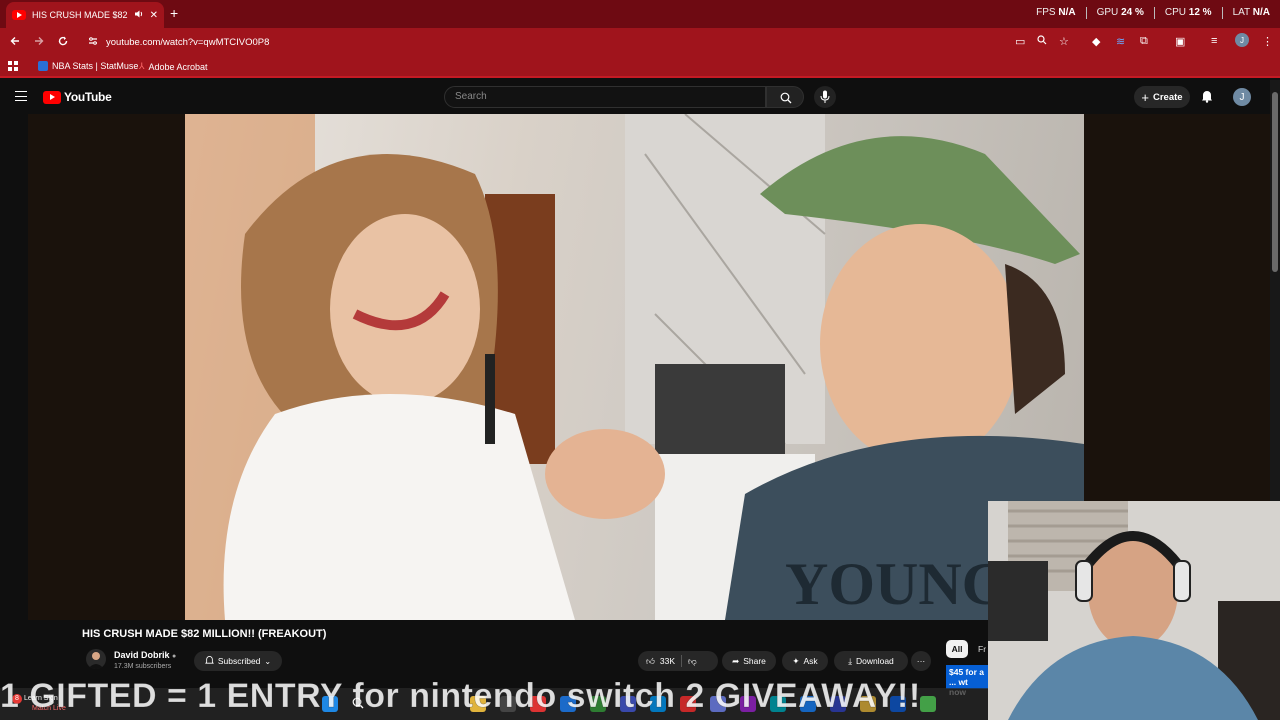 This screenshot has height=720, width=1280. I want to click on cpu-stat: CPU 12 %, so click(1188, 12).